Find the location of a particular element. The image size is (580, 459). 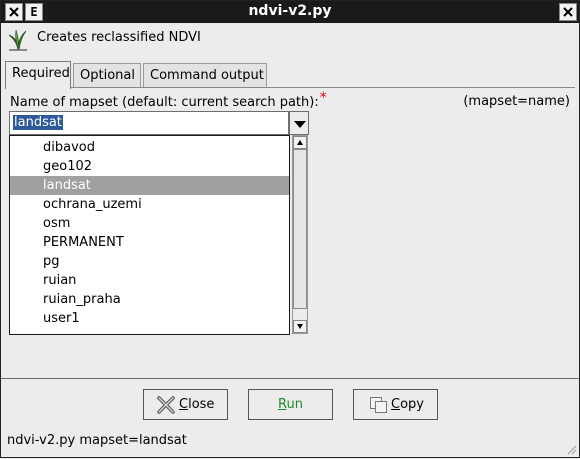

scrollbar-thumb is located at coordinates (300, 229).